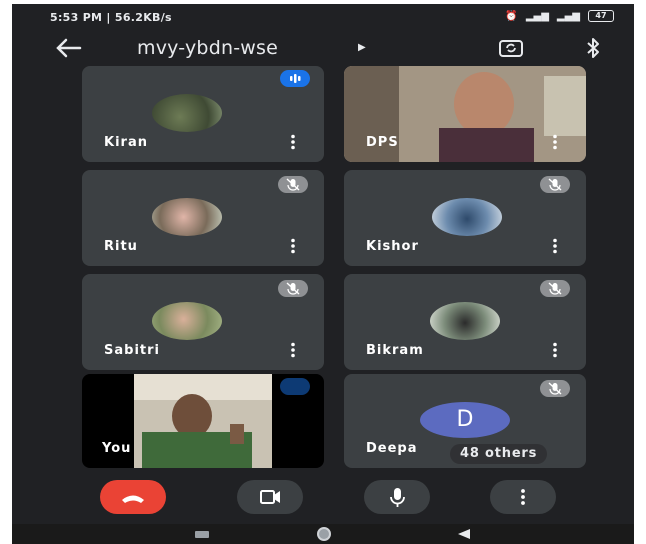  I want to click on signal-icon: ▂▄▆, so click(537, 16).